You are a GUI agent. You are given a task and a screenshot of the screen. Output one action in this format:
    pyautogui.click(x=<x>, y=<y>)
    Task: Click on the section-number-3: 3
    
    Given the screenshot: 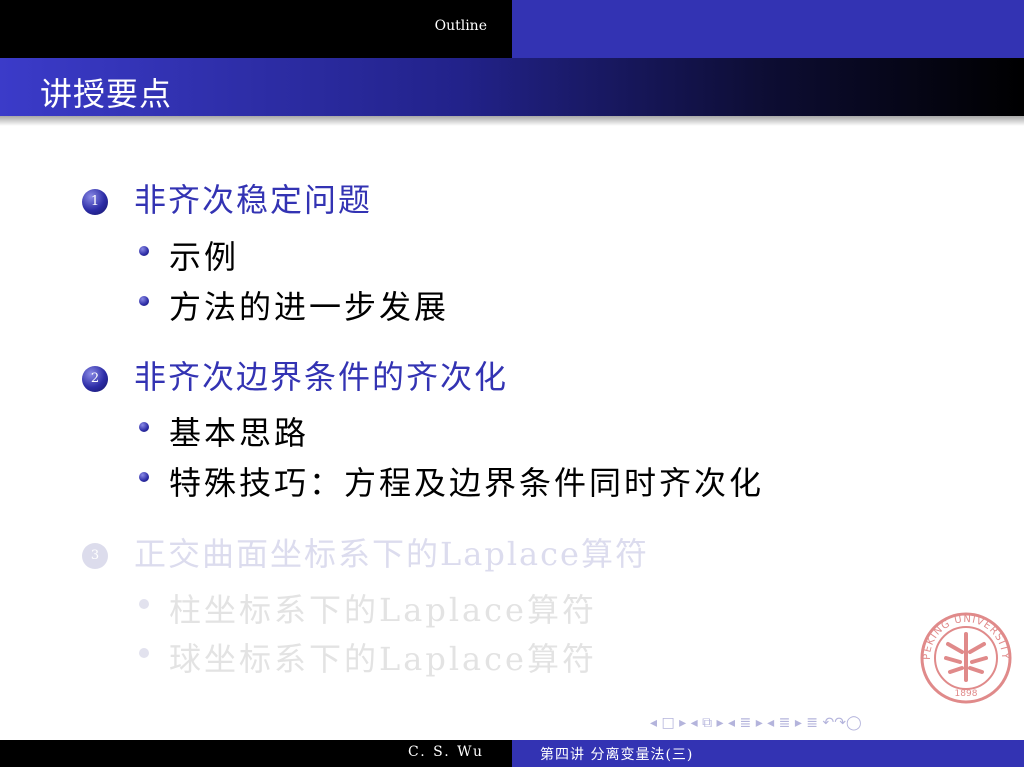 What is the action you would take?
    pyautogui.click(x=95, y=556)
    